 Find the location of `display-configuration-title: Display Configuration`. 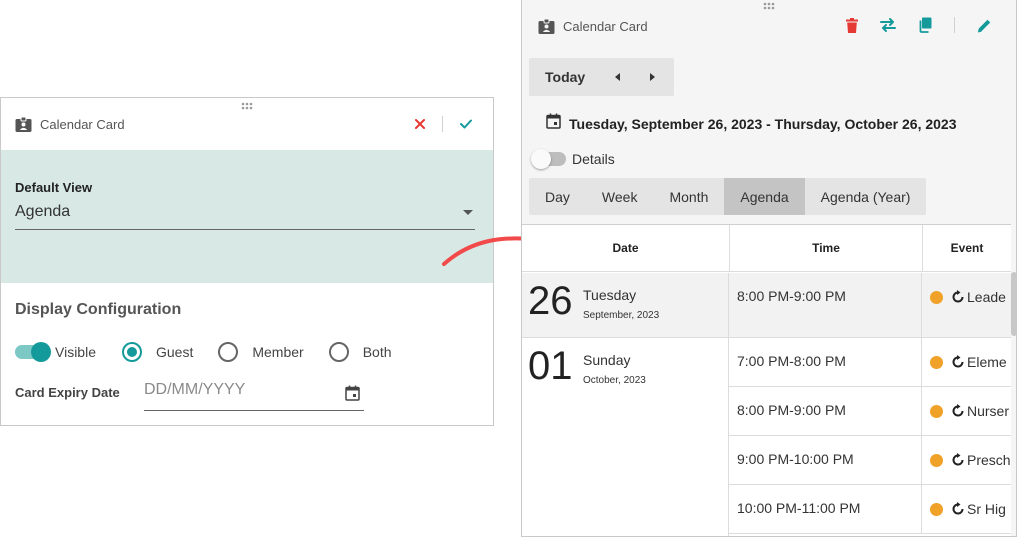

display-configuration-title: Display Configuration is located at coordinates (98, 309).